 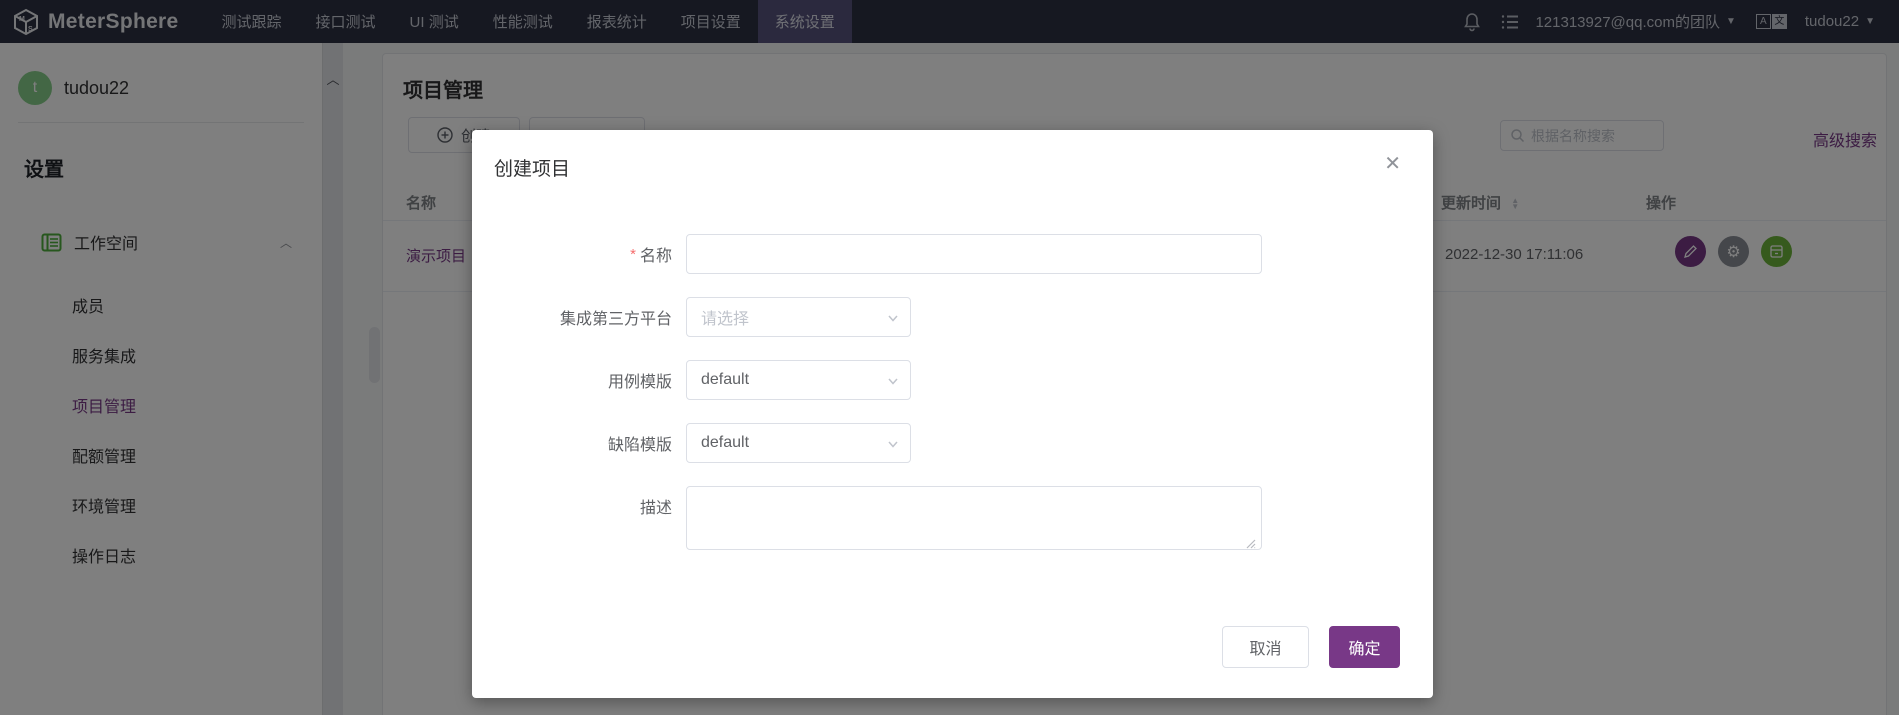 What do you see at coordinates (639, 382) in the screenshot?
I see `case-template-field-label: 用例模版` at bounding box center [639, 382].